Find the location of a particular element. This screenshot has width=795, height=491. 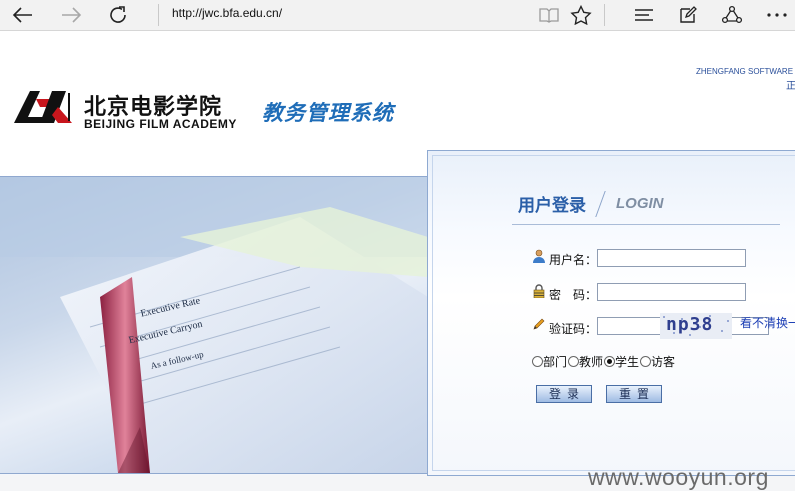

back-arrow-icon is located at coordinates (23, 15).